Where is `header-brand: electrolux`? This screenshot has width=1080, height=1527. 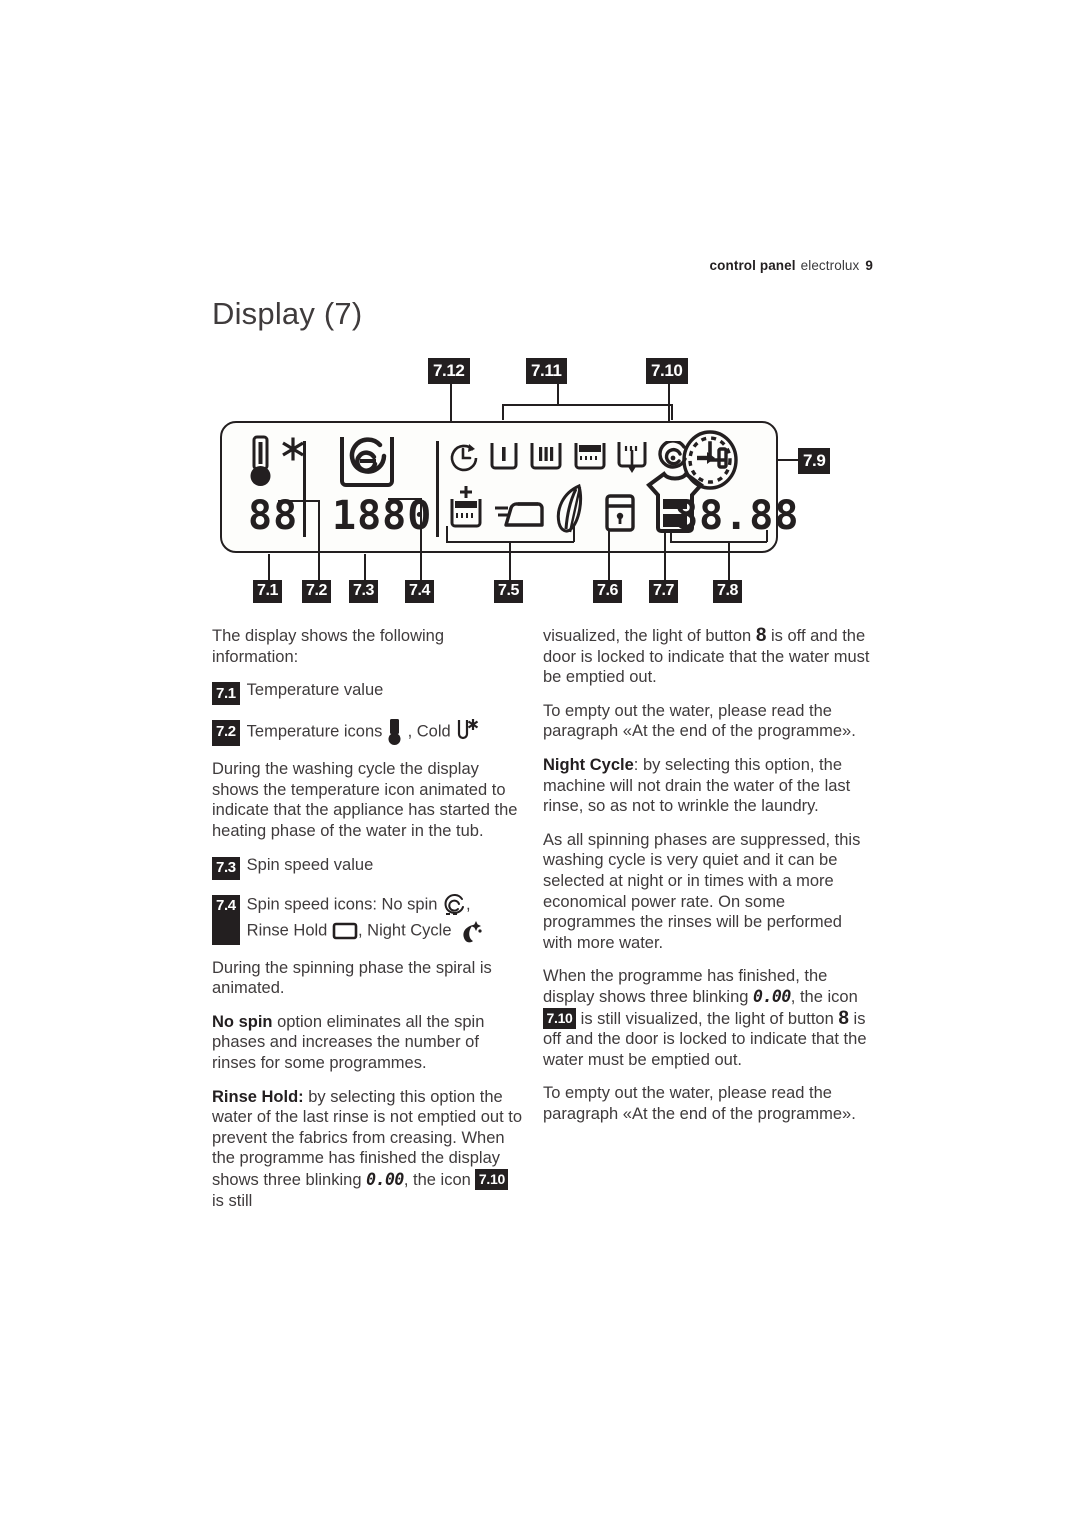 header-brand: electrolux is located at coordinates (830, 265).